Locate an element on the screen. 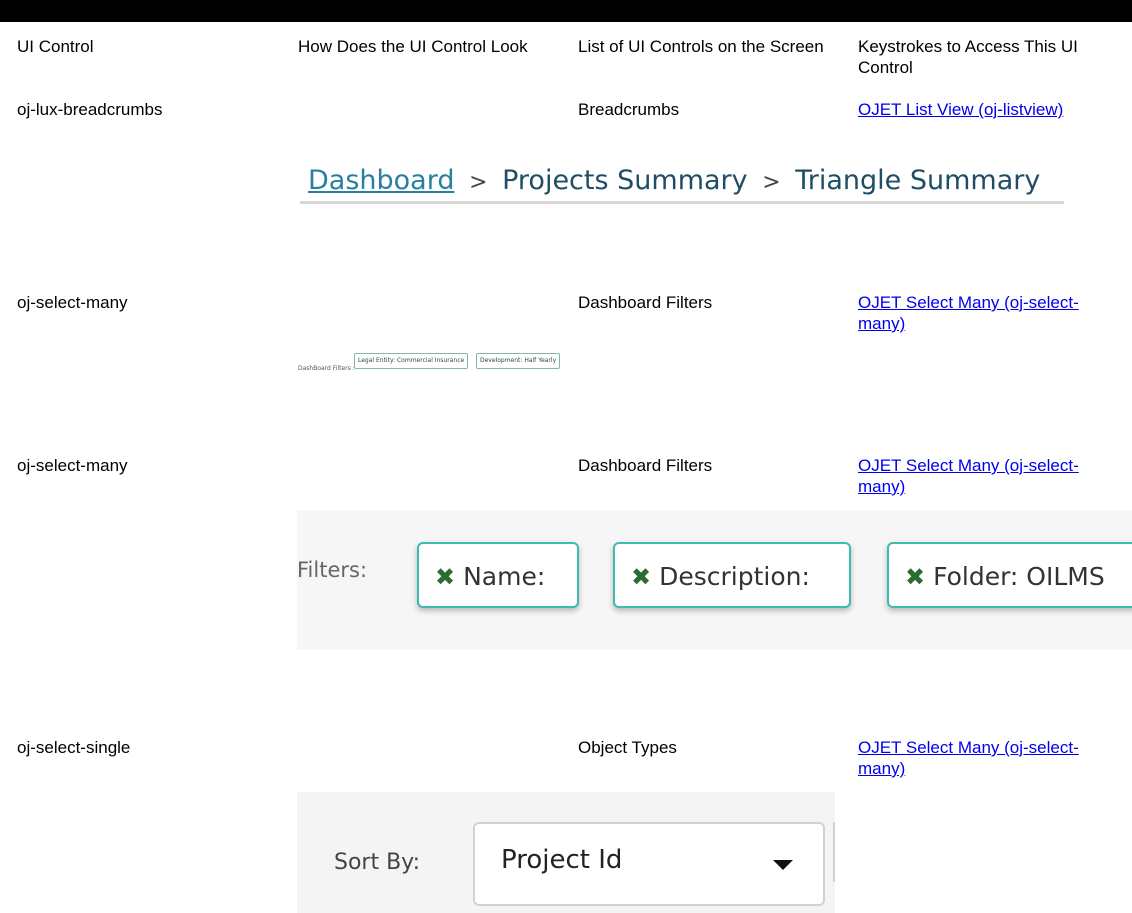 The width and height of the screenshot is (1132, 913). filter-chip-legal-entity: Legal Entity: Commercial Insurance is located at coordinates (411, 361).